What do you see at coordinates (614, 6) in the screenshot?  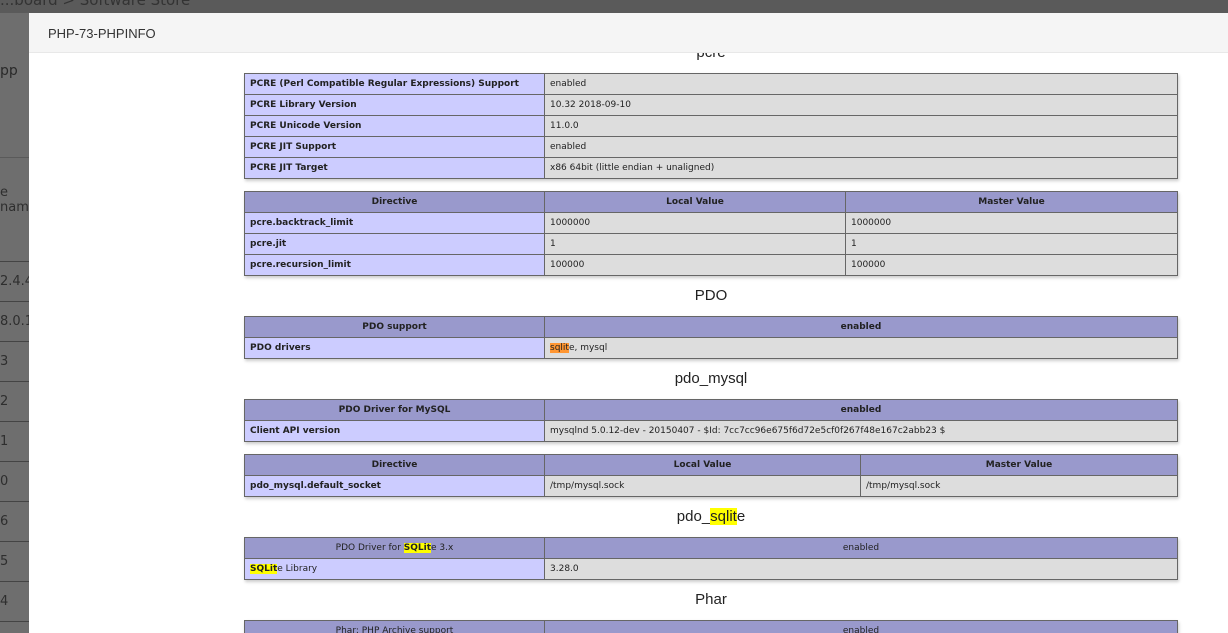 I see `app-topbar: ...board > Software Store` at bounding box center [614, 6].